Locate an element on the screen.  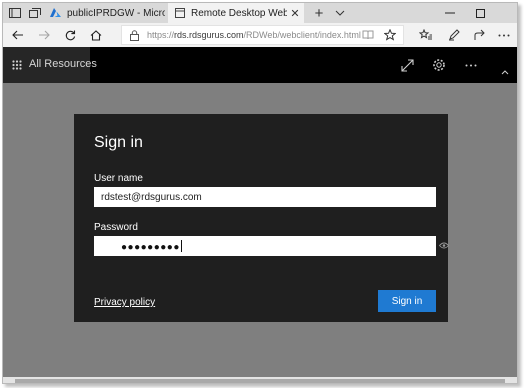
gear-icon is located at coordinates (439, 65).